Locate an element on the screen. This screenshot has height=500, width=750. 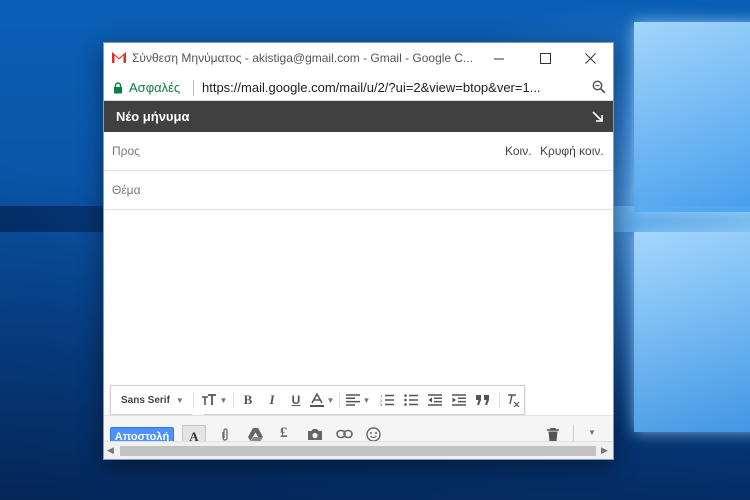
address-separator is located at coordinates (193, 88).